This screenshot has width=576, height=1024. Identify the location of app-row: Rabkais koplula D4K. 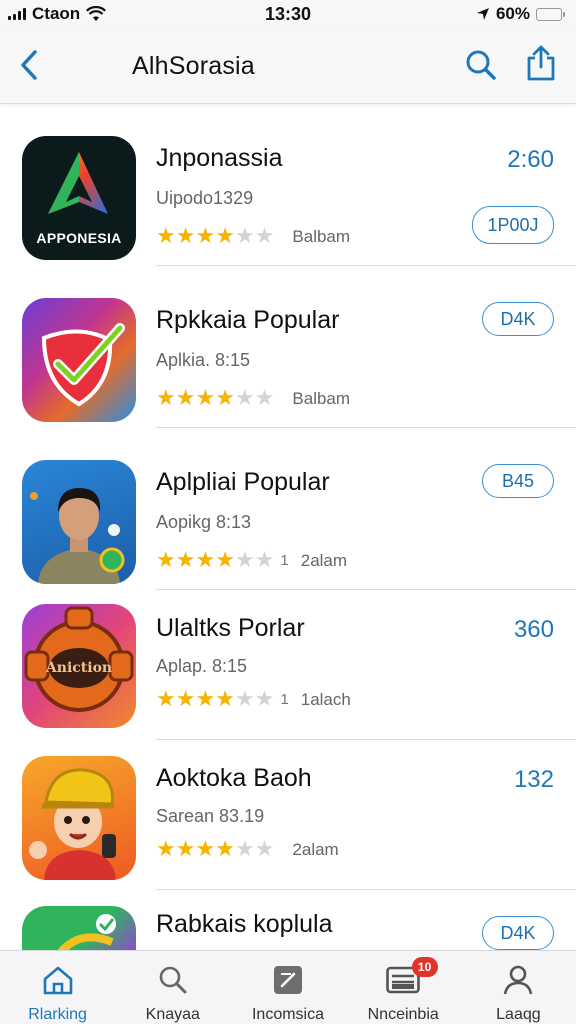
(288, 920).